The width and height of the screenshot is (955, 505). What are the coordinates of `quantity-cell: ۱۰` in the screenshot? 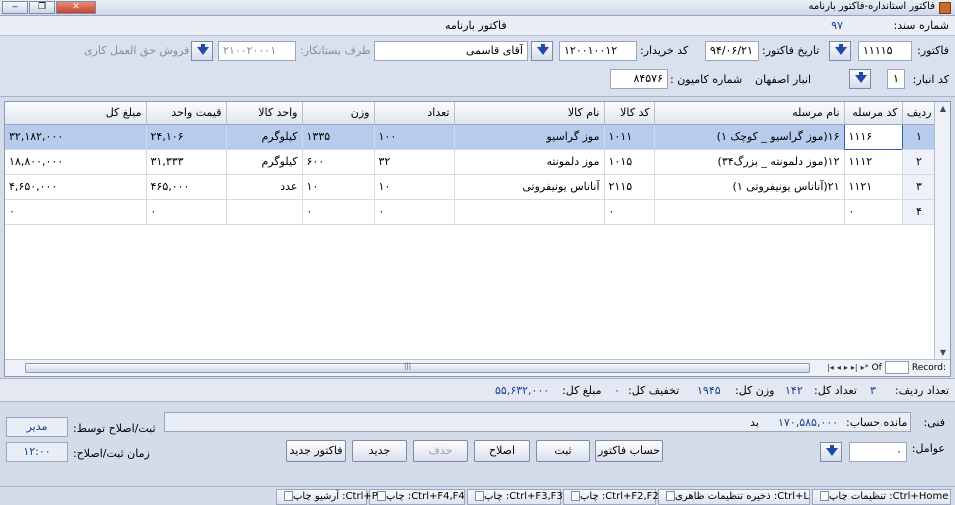 It's located at (414, 187).